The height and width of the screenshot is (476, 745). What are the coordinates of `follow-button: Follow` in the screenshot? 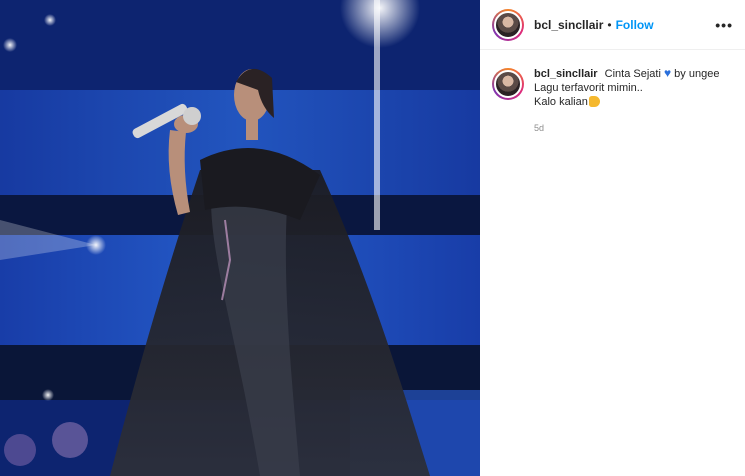 It's located at (635, 25).